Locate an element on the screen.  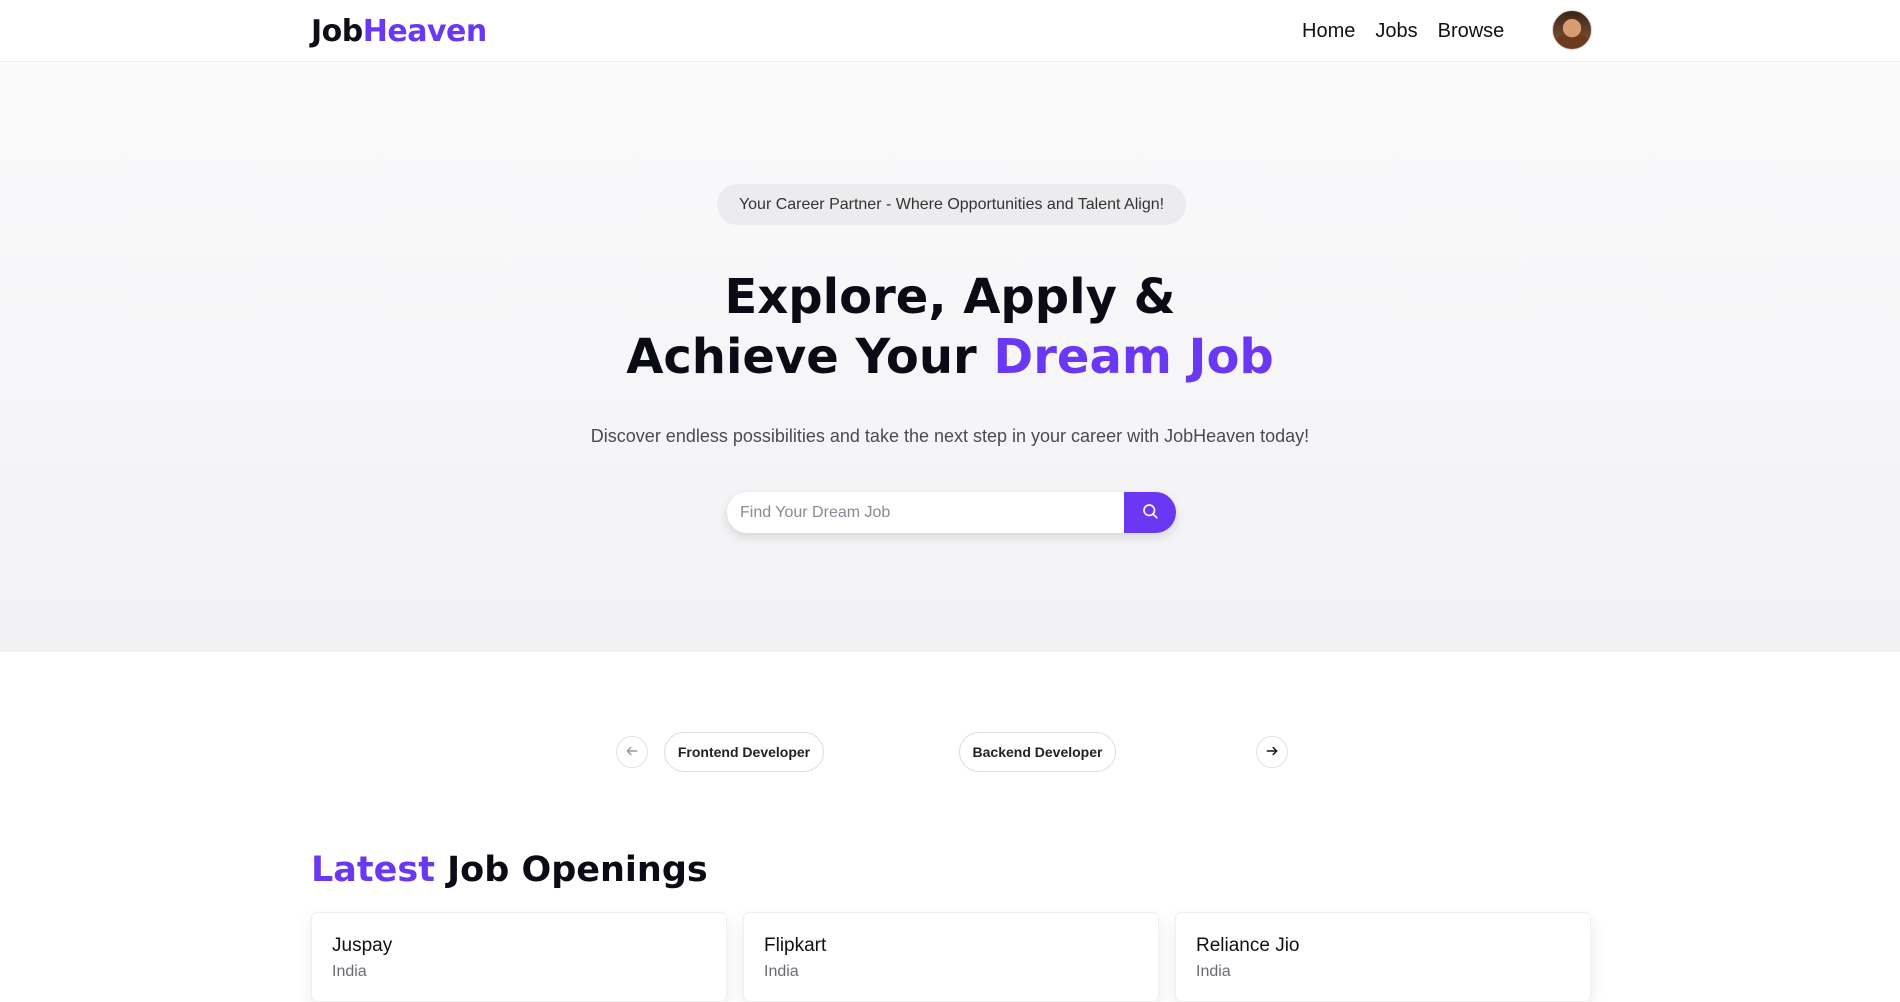
nav-link-jobs: Jobs is located at coordinates (1396, 31).